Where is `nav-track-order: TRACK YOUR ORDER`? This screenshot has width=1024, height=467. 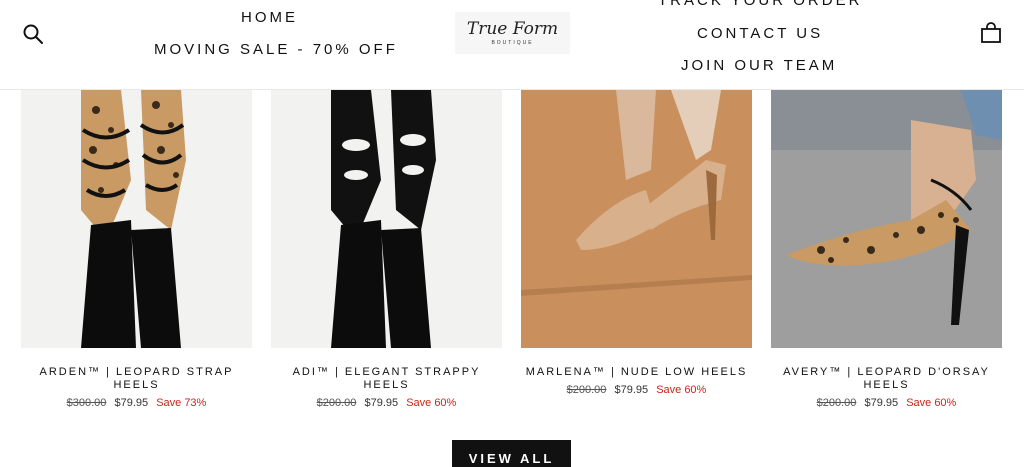
nav-track-order: TRACK YOUR ORDER is located at coordinates (760, 4).